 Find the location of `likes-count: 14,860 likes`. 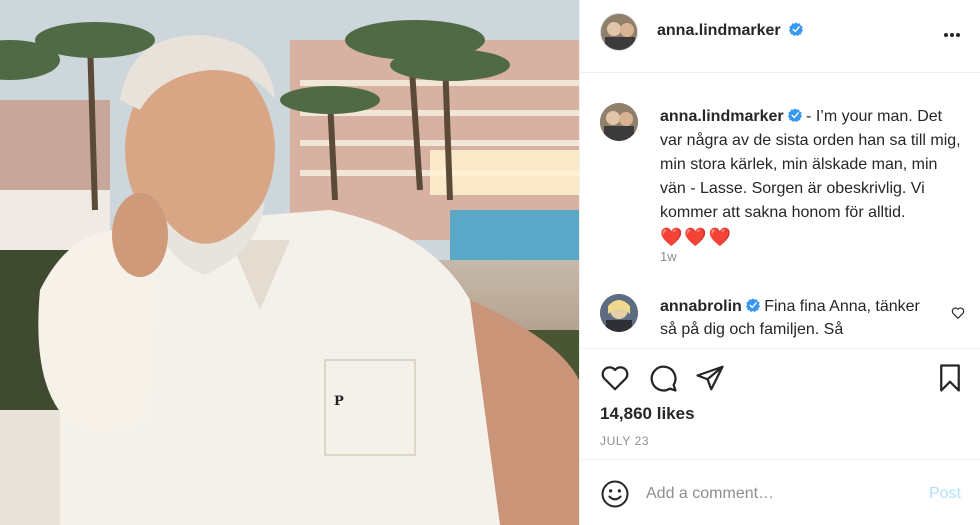

likes-count: 14,860 likes is located at coordinates (647, 414).